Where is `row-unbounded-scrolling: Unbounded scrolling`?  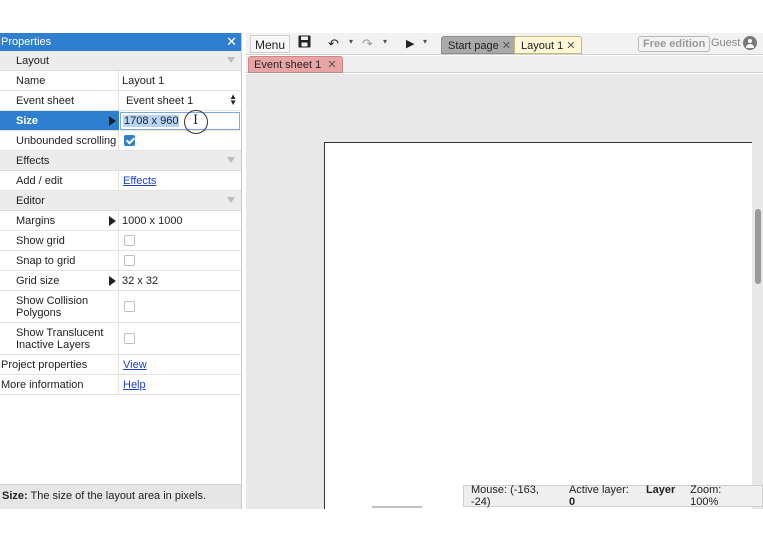
row-unbounded-scrolling: Unbounded scrolling is located at coordinates (120, 141).